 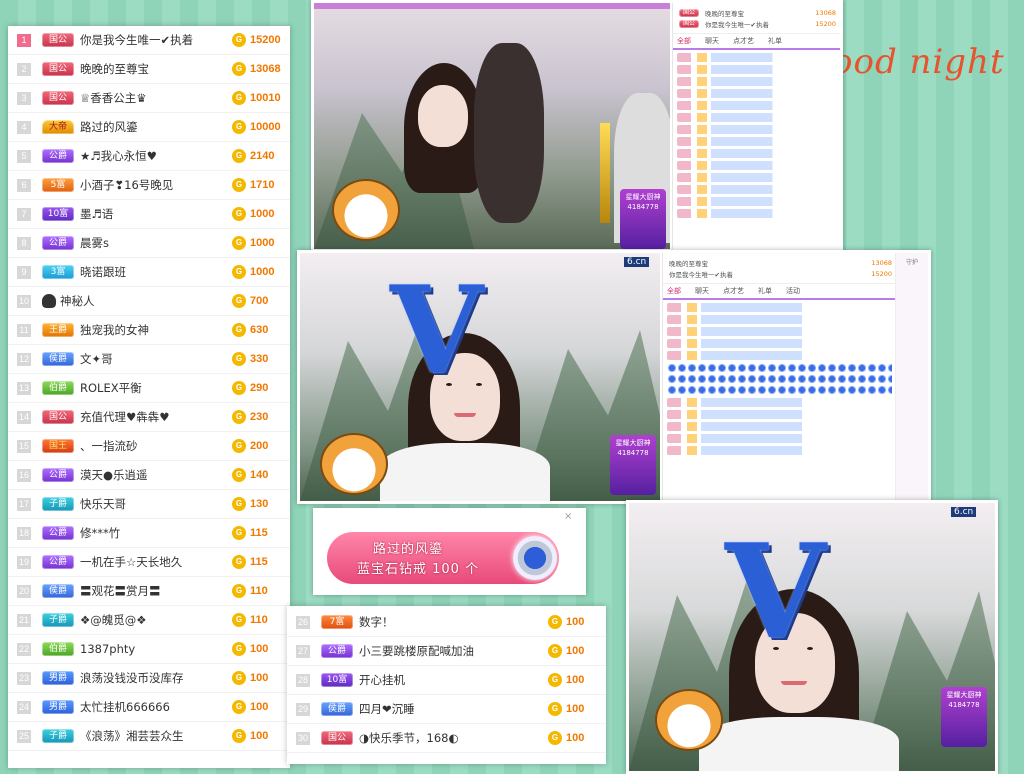 I want to click on rank-number: 13, so click(x=24, y=388).